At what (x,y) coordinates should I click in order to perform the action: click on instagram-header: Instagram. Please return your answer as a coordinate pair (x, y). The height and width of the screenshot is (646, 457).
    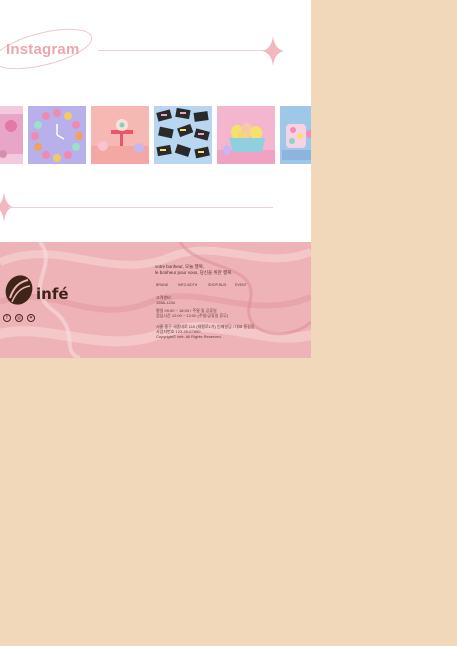
    Looking at the image, I should click on (155, 50).